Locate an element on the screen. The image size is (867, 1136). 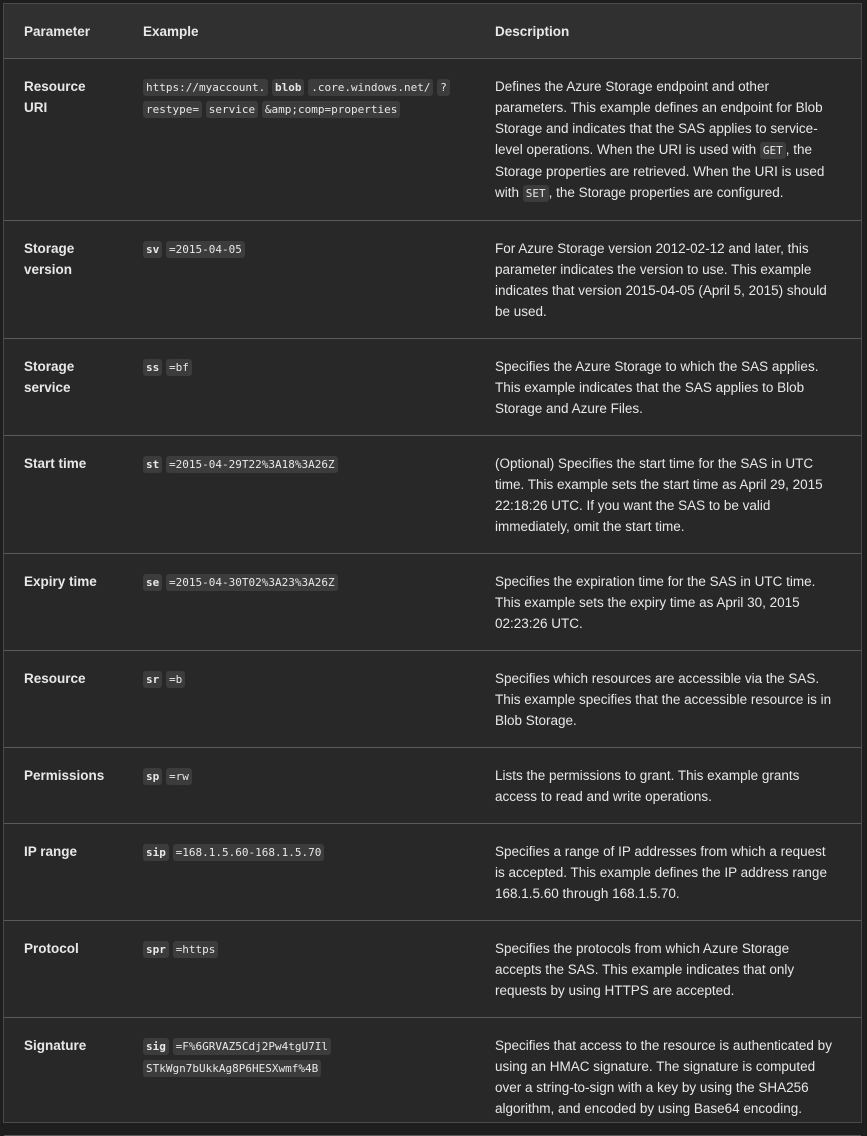
example-code-value: =https is located at coordinates (195, 949).